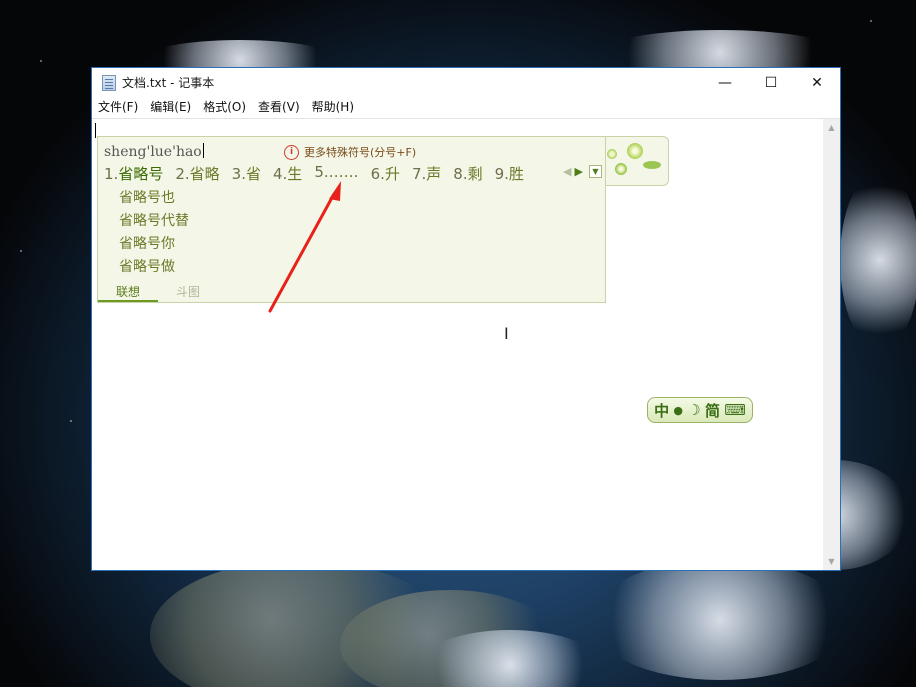 This screenshot has width=916, height=687. What do you see at coordinates (154, 220) in the screenshot?
I see `association-item: 省略号代替` at bounding box center [154, 220].